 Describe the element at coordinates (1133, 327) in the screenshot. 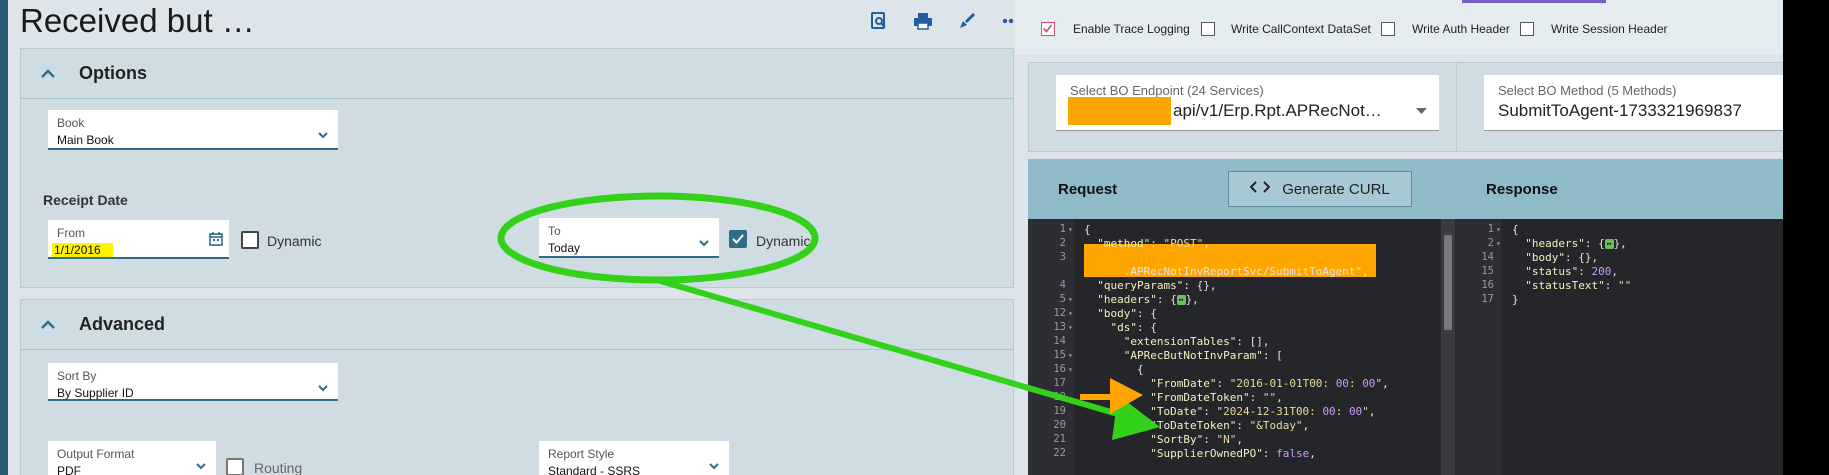

I see `request-code-line: "ds": {` at that location.